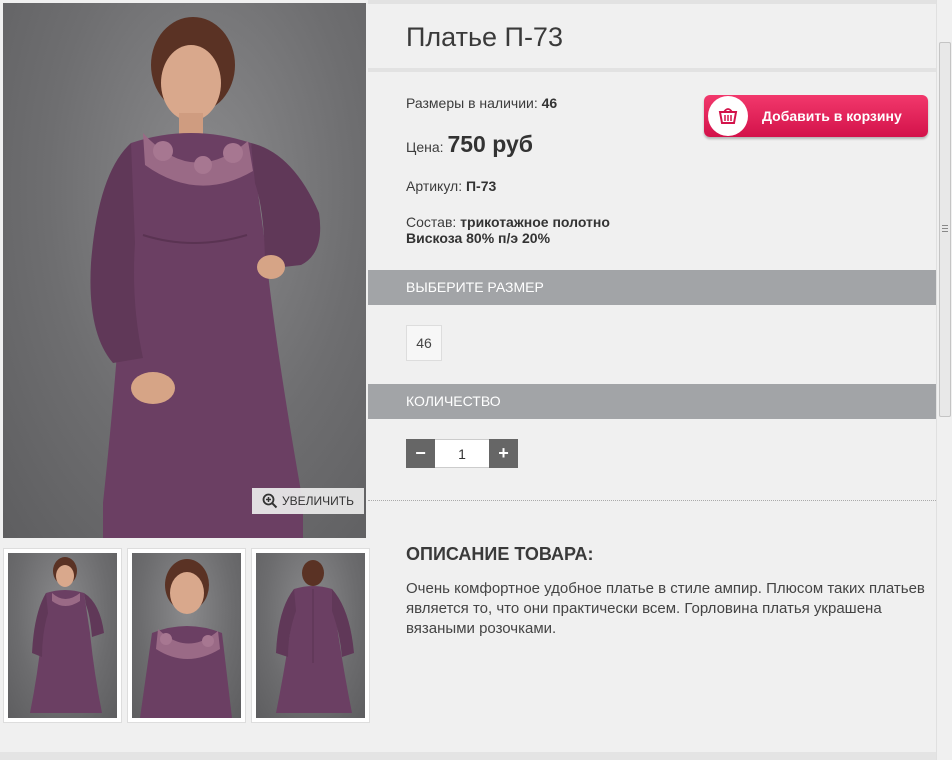 This screenshot has height=760, width=952. I want to click on title-bar: Платье П-73, so click(652, 36).